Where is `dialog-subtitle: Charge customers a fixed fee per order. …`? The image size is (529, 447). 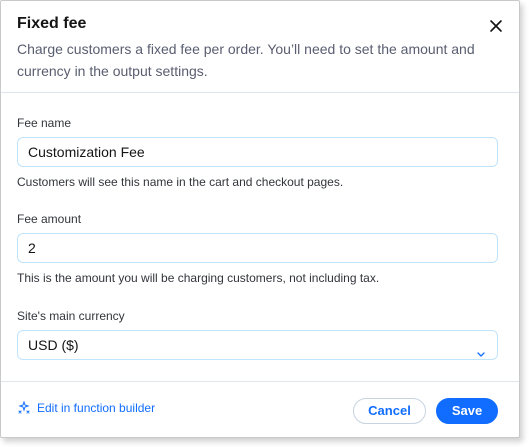 dialog-subtitle: Charge customers a fixed fee per order. … is located at coordinates (246, 60).